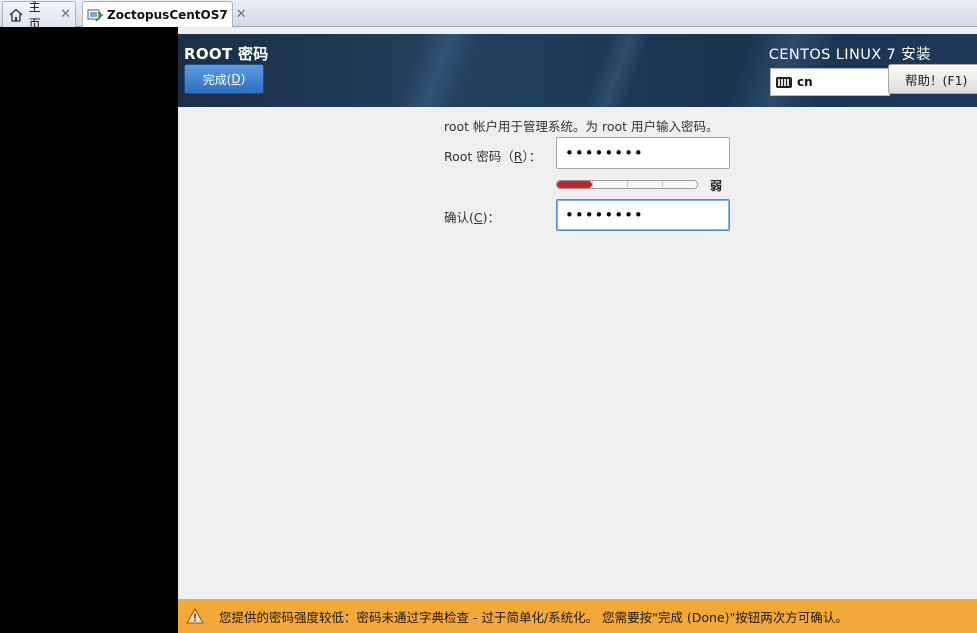  I want to click on warning-icon, so click(195, 616).